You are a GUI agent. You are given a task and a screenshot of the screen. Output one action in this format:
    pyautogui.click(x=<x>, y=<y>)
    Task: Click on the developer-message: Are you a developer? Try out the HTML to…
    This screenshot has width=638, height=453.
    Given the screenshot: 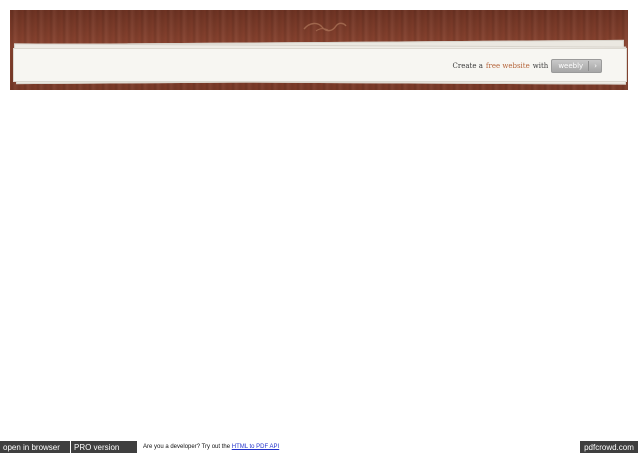 What is the action you would take?
    pyautogui.click(x=211, y=447)
    